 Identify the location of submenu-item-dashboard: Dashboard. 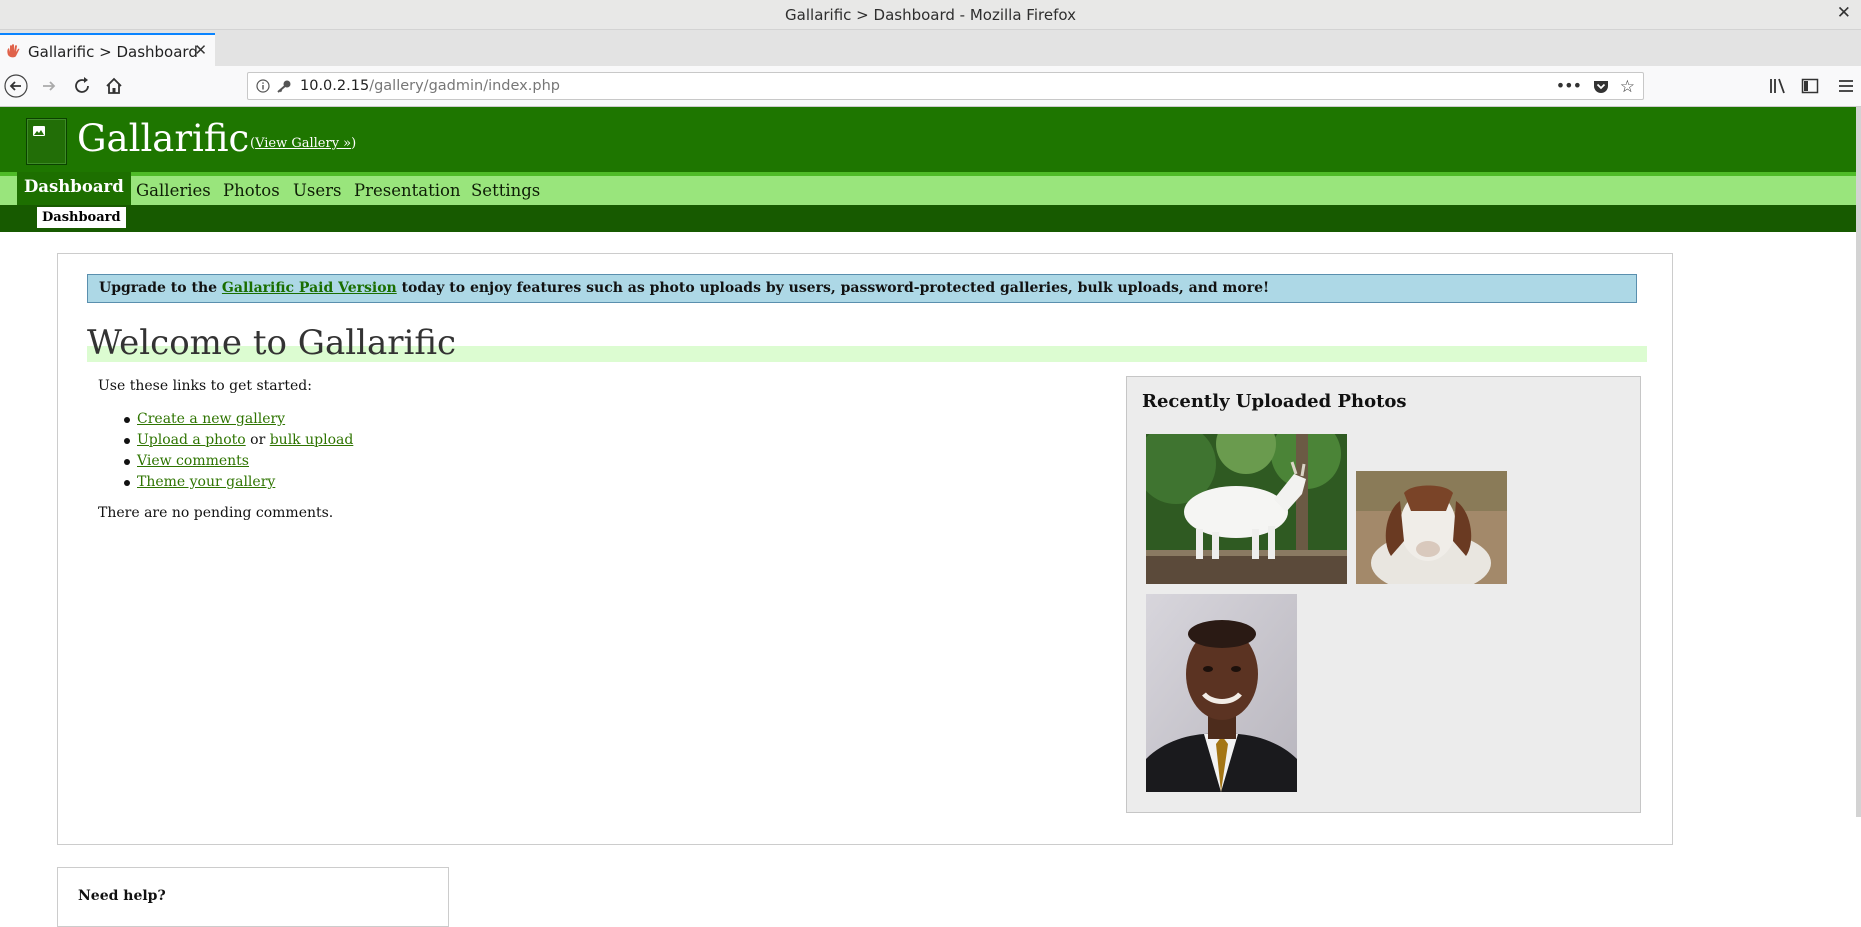
(81, 217).